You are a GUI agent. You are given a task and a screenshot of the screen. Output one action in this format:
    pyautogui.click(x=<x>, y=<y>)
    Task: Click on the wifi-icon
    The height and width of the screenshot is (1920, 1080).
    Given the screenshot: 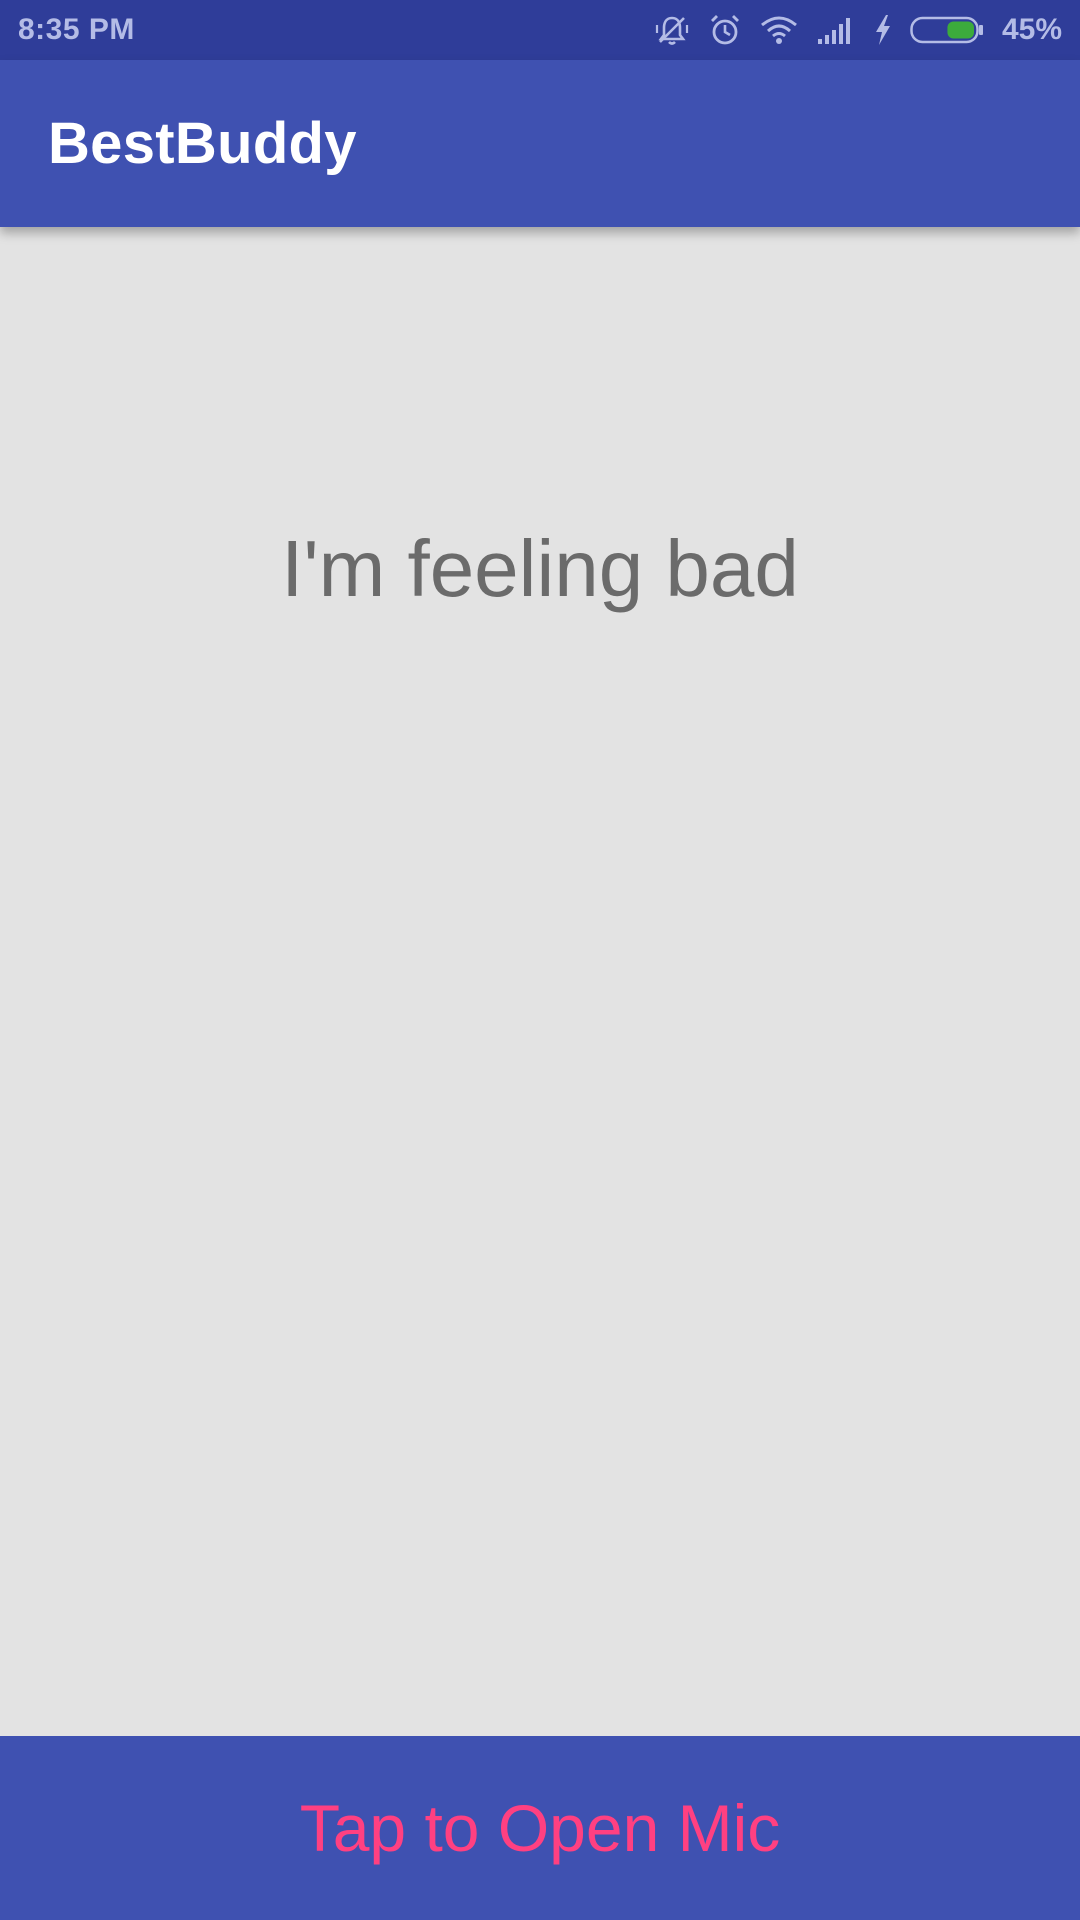 What is the action you would take?
    pyautogui.click(x=779, y=30)
    